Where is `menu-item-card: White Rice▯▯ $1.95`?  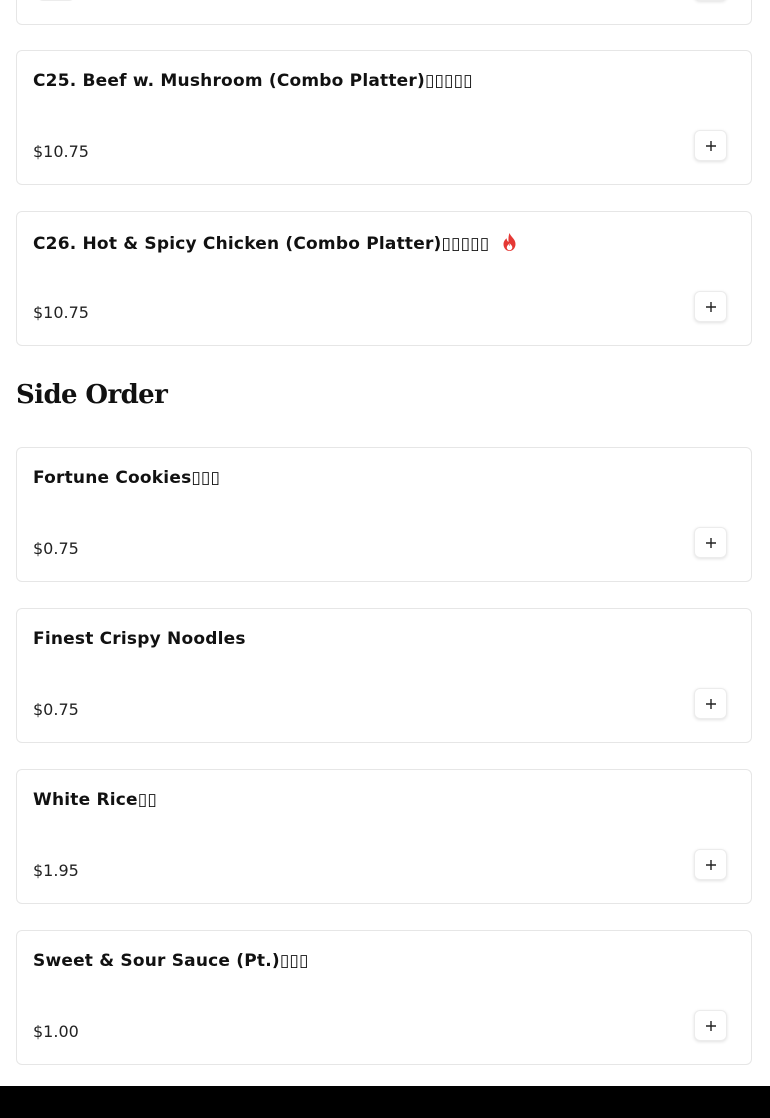
menu-item-card: White Rice▯▯ $1.95 is located at coordinates (384, 836).